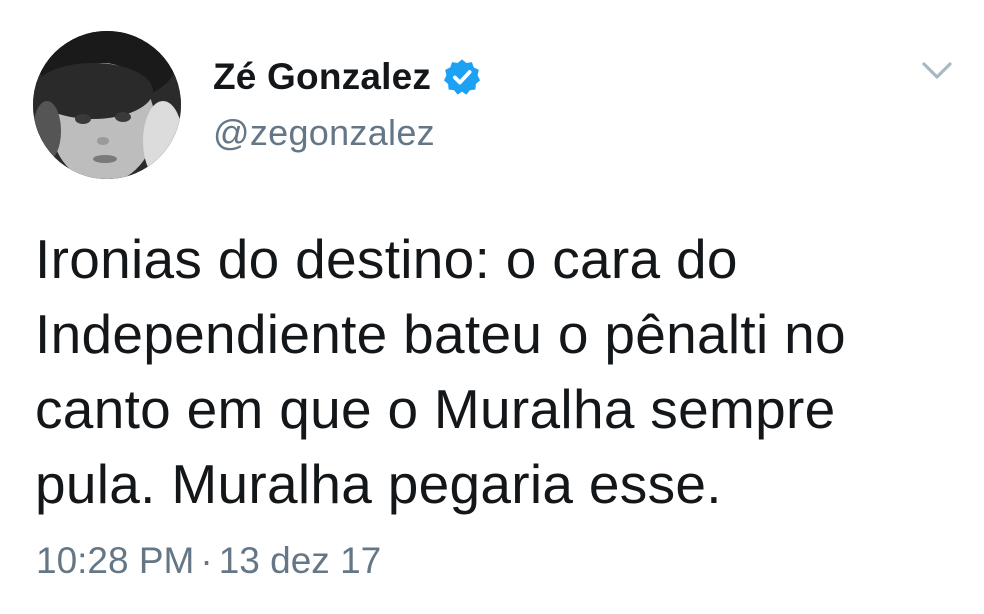 This screenshot has width=984, height=614. What do you see at coordinates (300, 560) in the screenshot?
I see `tweet-date: 13 dez 17` at bounding box center [300, 560].